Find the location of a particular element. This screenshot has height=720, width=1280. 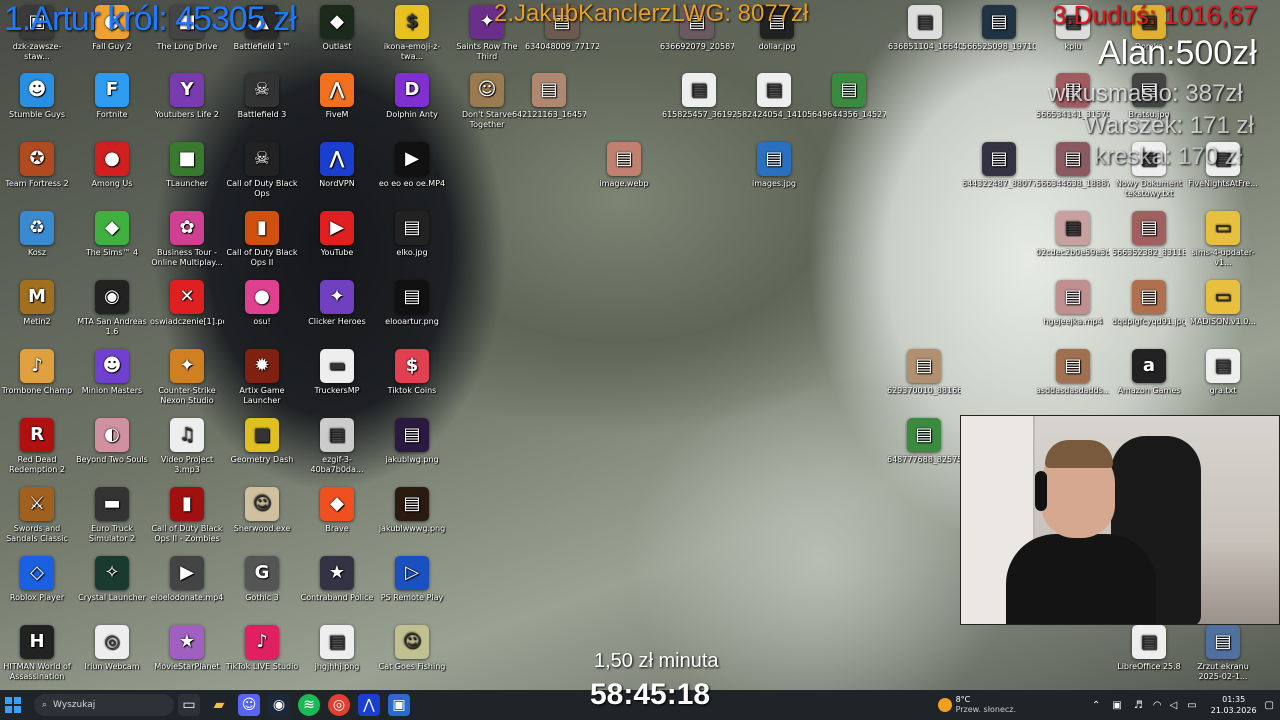

desktop-icon: ▤ elko.jpg is located at coordinates (412, 234).